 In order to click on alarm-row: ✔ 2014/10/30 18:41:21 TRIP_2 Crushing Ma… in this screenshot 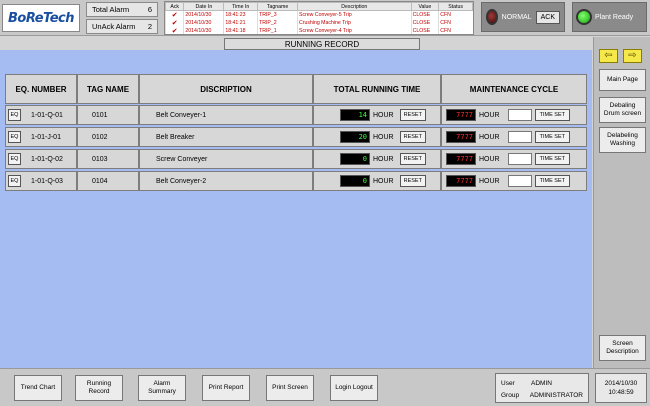, I will do `click(319, 23)`.